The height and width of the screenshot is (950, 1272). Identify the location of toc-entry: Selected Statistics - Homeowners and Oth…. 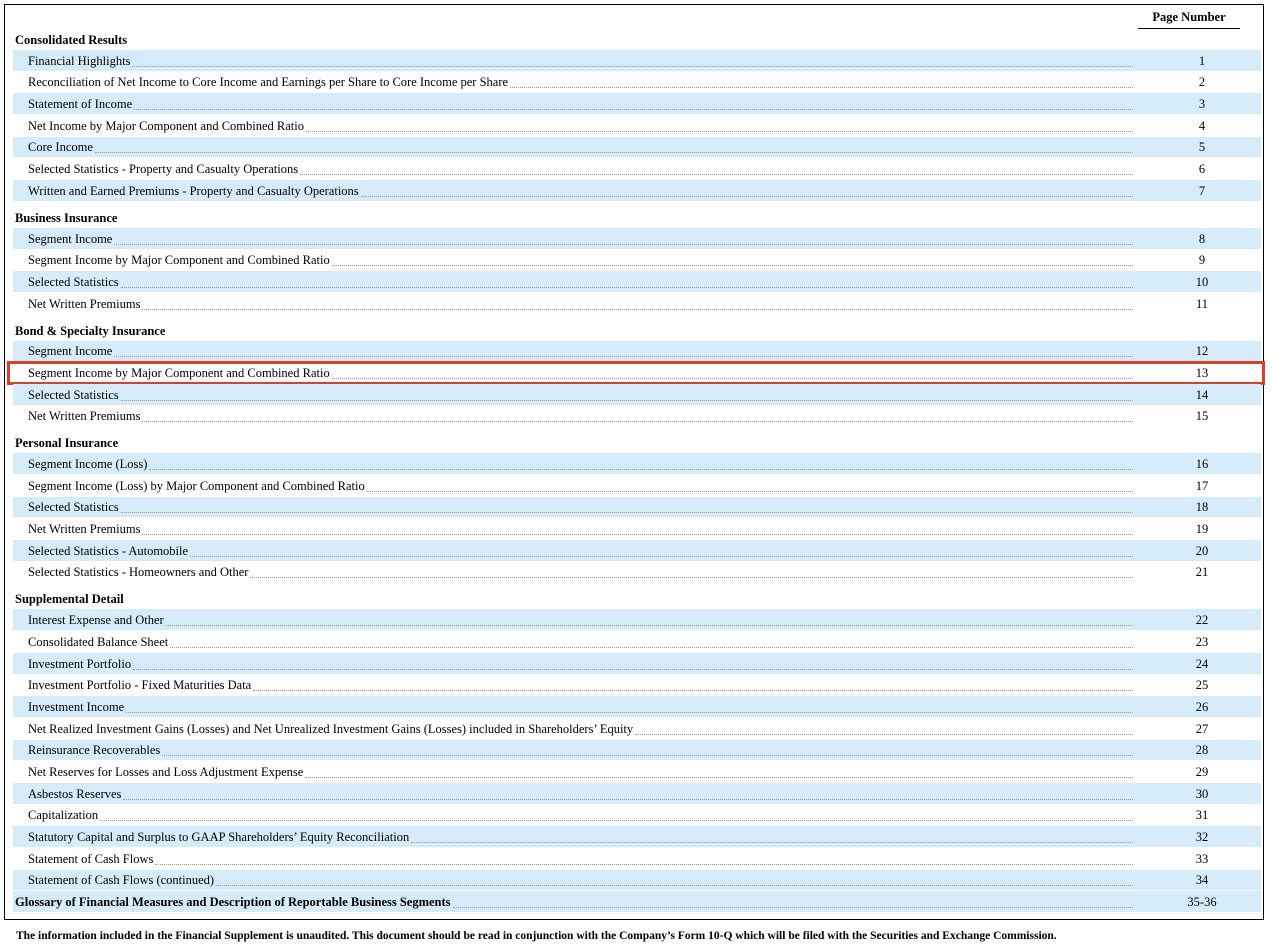
(637, 572).